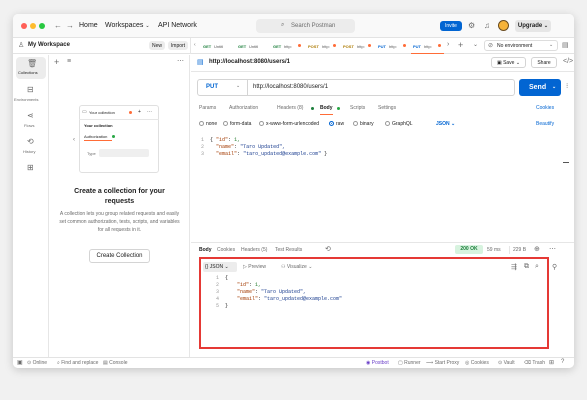 This screenshot has width=587, height=400. What do you see at coordinates (328, 249) in the screenshot?
I see `history-icon: ⟲` at bounding box center [328, 249].